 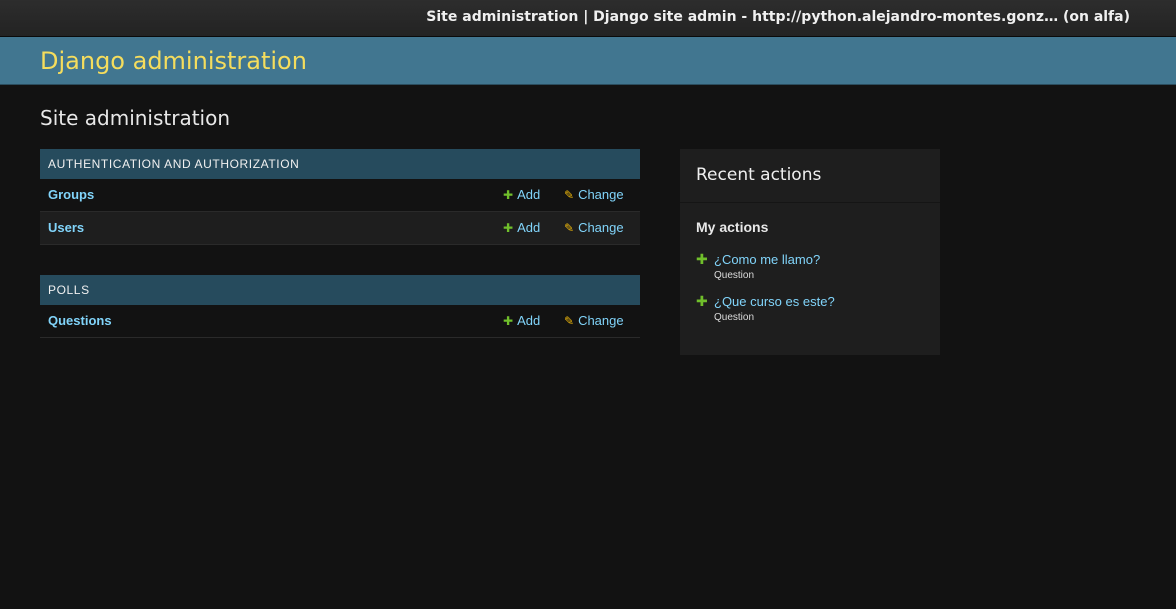 I want to click on change-groups-button: ✎ Change, so click(x=594, y=194).